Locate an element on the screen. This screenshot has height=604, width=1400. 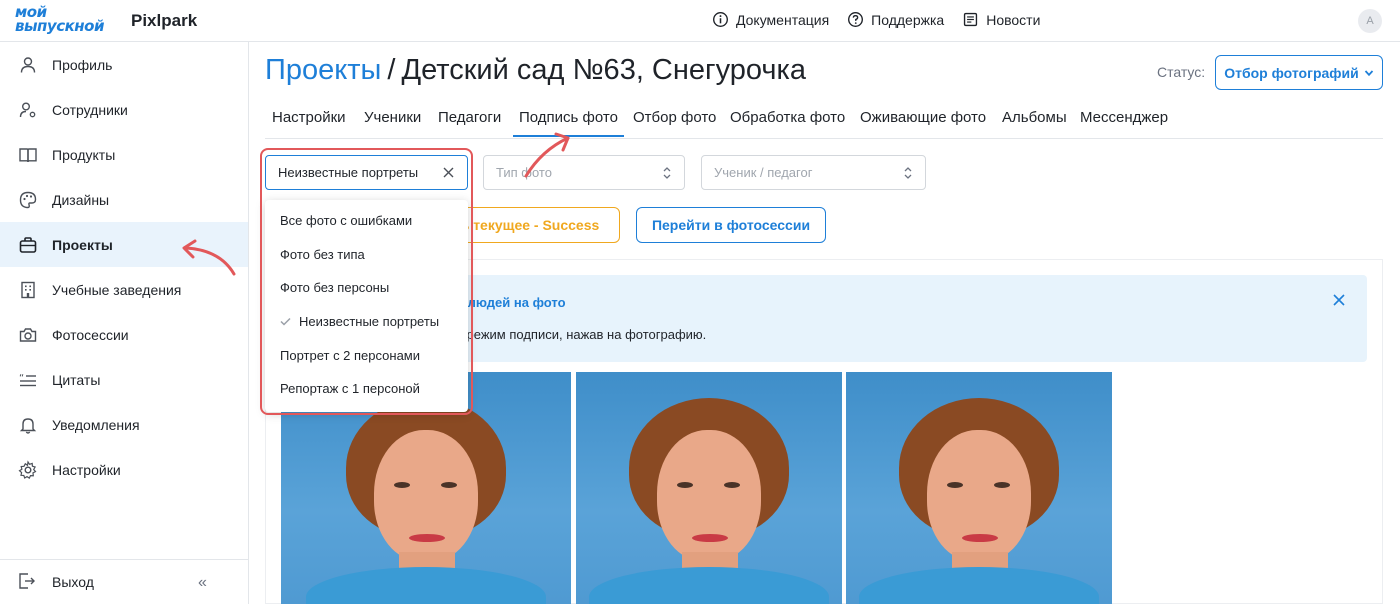
sidebar-item-label: Фотосессии is located at coordinates (90, 334).